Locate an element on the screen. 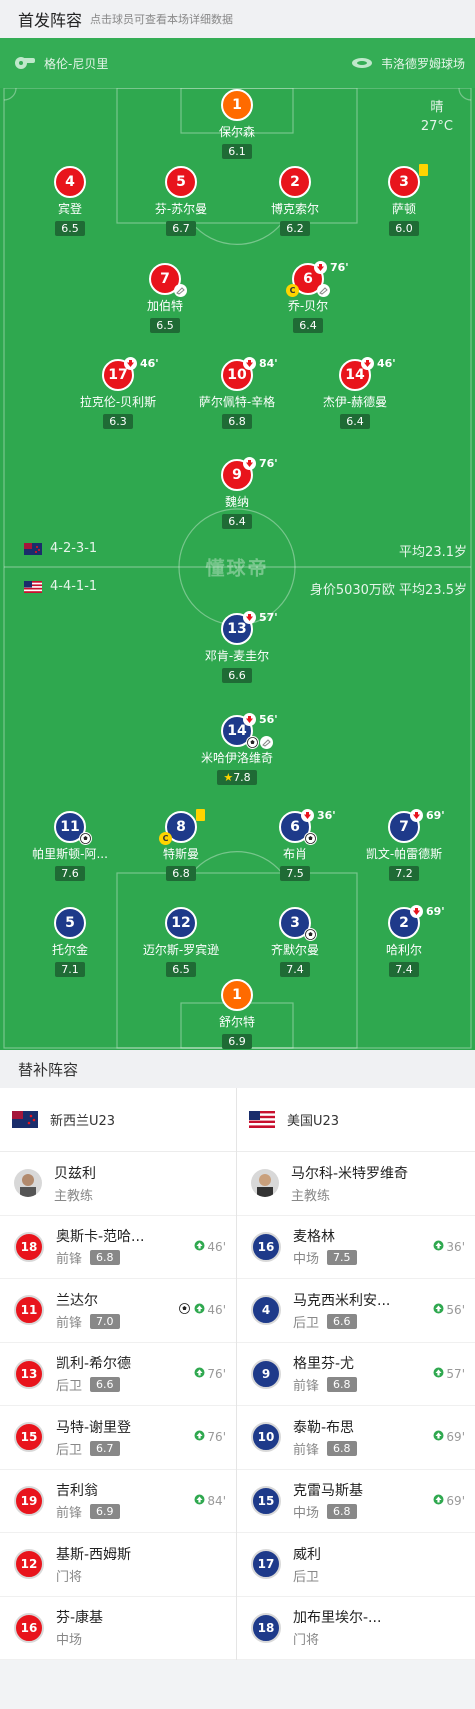 Image resolution: width=475 pixels, height=1709 pixels. home-player: 10 84' 萨尔佩特-辛格 6.8 is located at coordinates (237, 393).